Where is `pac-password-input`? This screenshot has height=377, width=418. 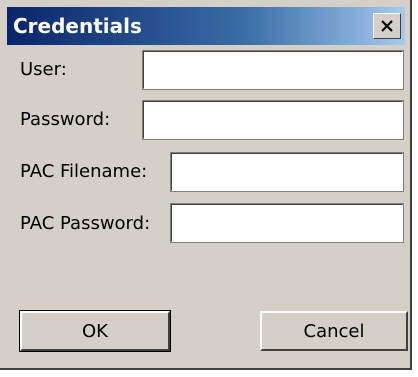
pac-password-input is located at coordinates (287, 223).